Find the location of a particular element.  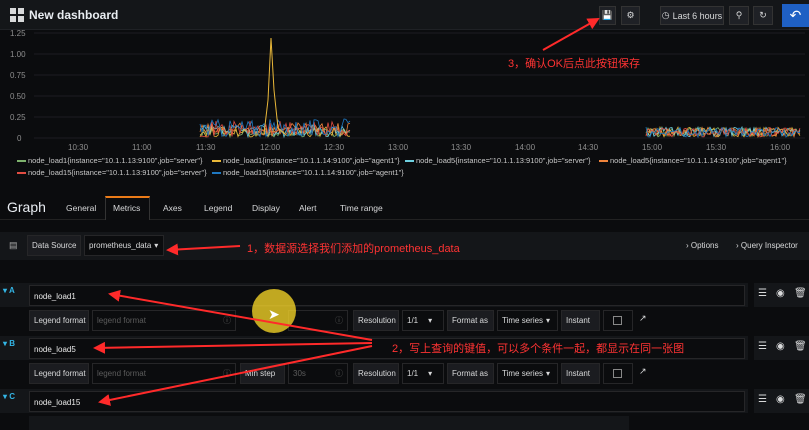

query-letter: ▾ A is located at coordinates (9, 290).